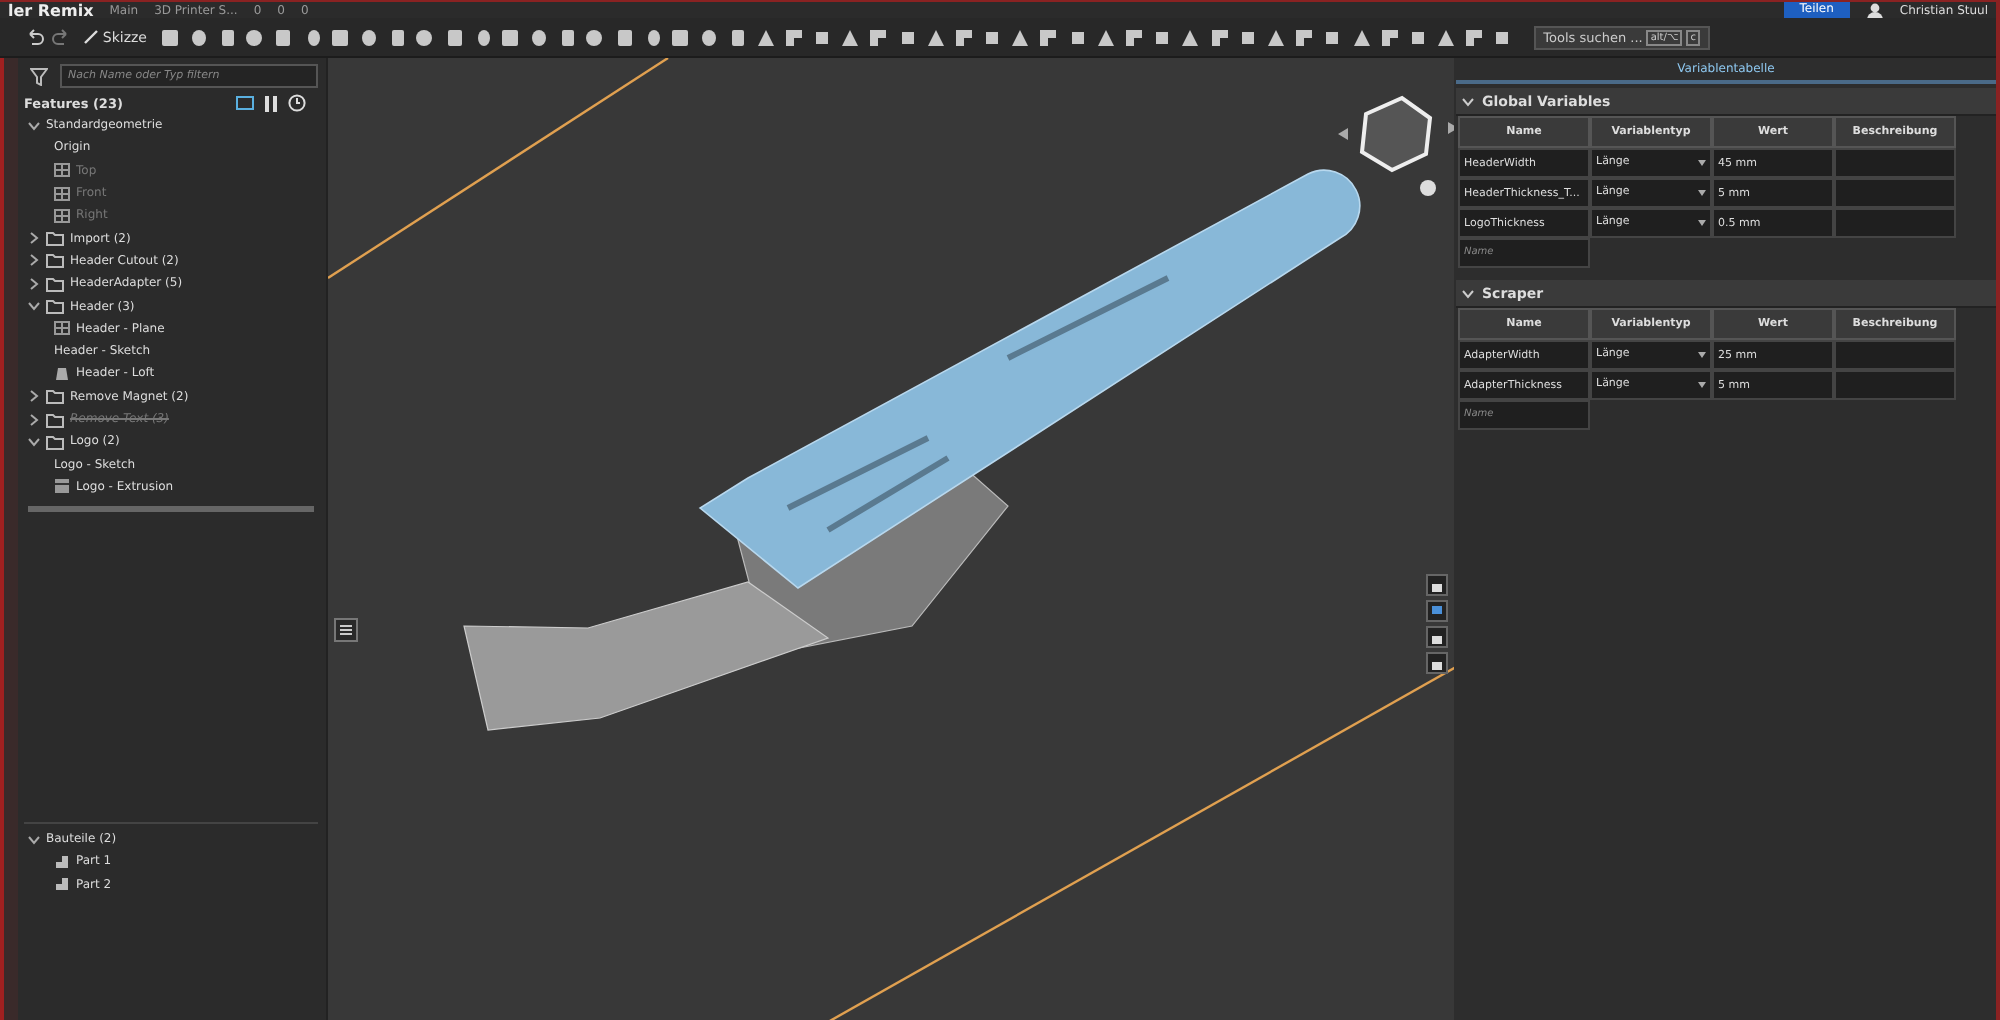 This screenshot has height=1020, width=2000. Describe the element at coordinates (91, 37) in the screenshot. I see `pencil-icon` at that location.